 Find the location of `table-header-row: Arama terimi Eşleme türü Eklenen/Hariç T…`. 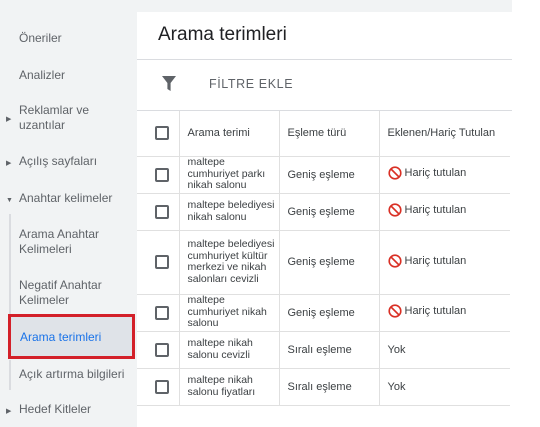

table-header-row: Arama terimi Eşleme türü Eklenen/Hariç T… is located at coordinates (323, 134).